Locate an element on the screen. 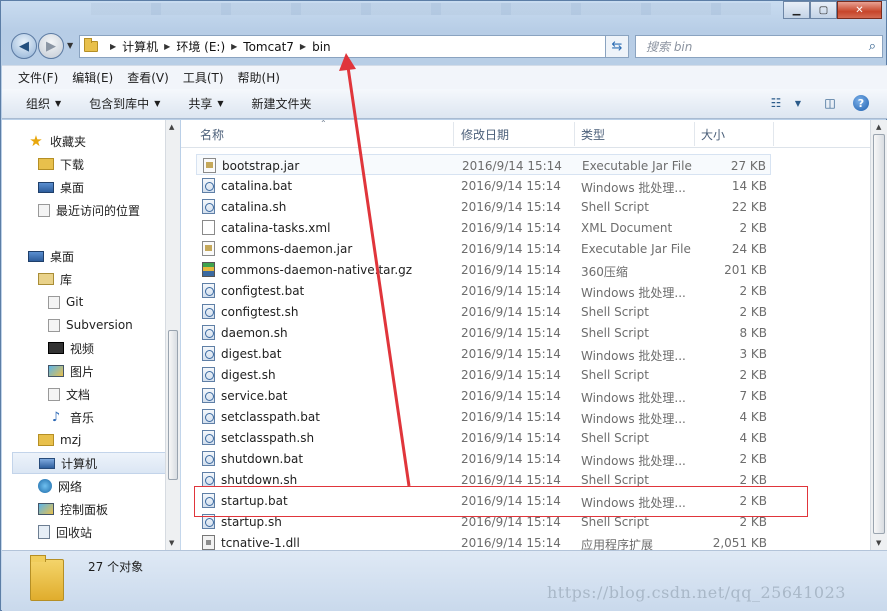 The height and width of the screenshot is (611, 887). view-options-icon: ☷ is located at coordinates (776, 103).